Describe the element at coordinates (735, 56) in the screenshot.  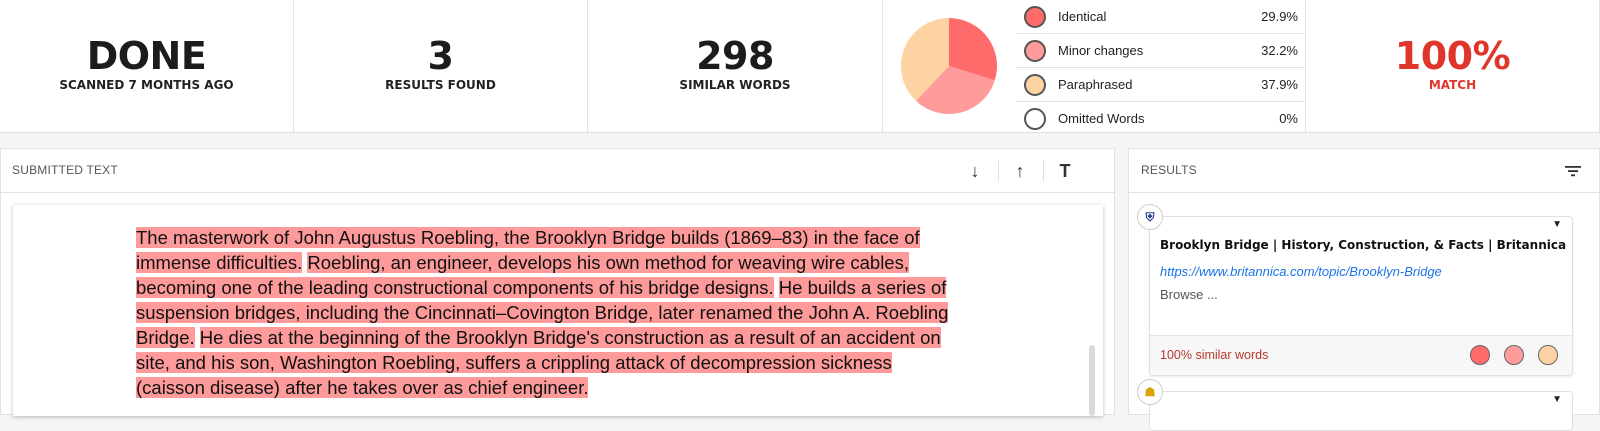
I see `similar-words-count: 298` at that location.